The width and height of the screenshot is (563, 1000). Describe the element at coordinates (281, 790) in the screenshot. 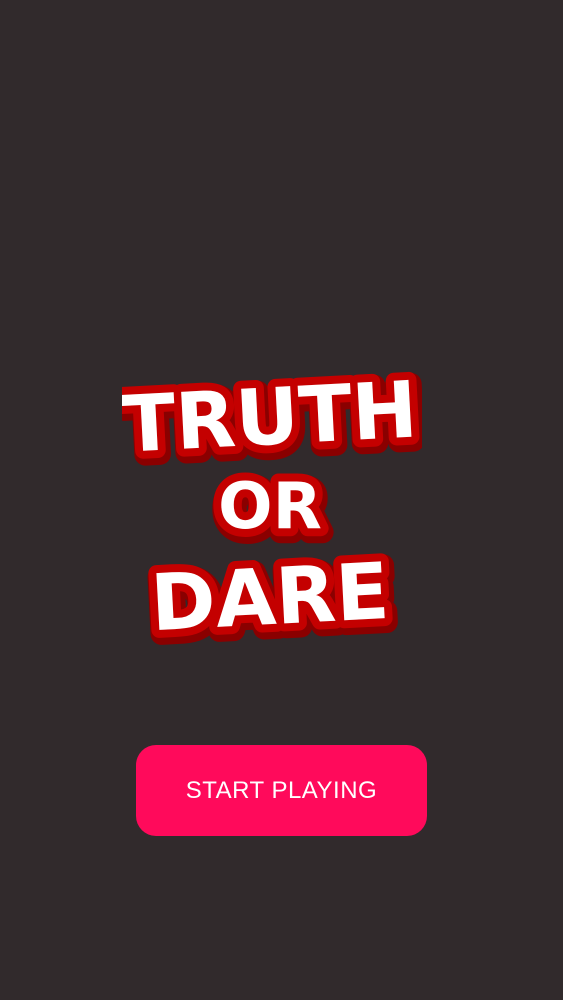

I see `start-playing-button: START PLAYING` at that location.